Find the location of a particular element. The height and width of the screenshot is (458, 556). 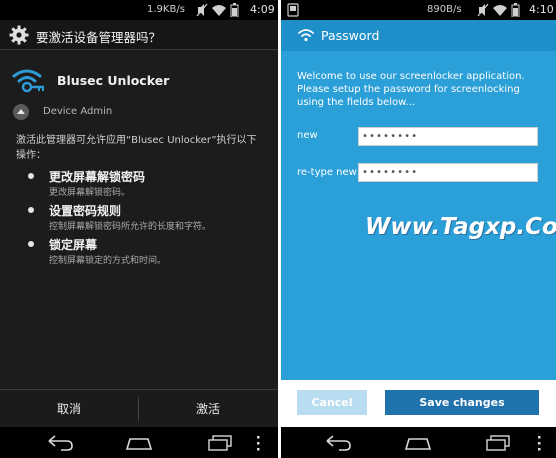

action-panel: Cancel Save changes is located at coordinates (418, 403).